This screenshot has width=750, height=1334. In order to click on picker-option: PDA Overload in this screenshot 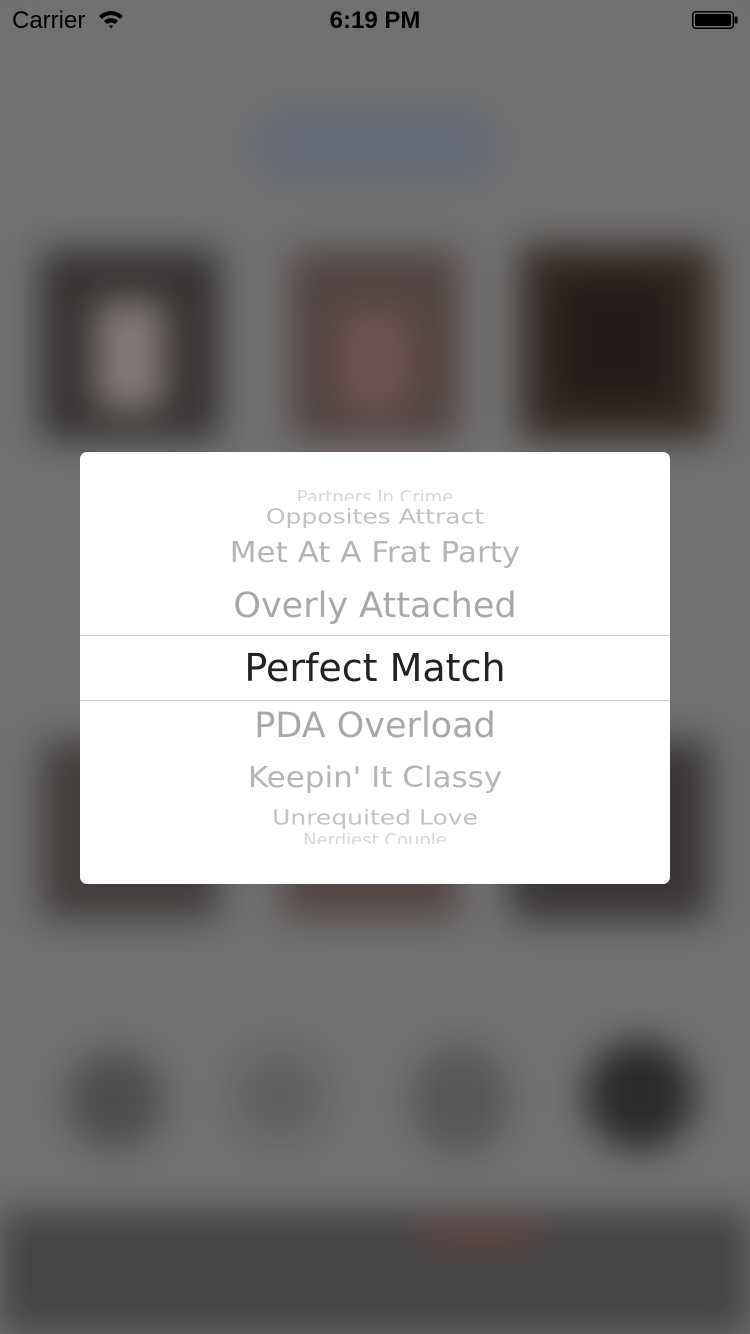, I will do `click(375, 726)`.